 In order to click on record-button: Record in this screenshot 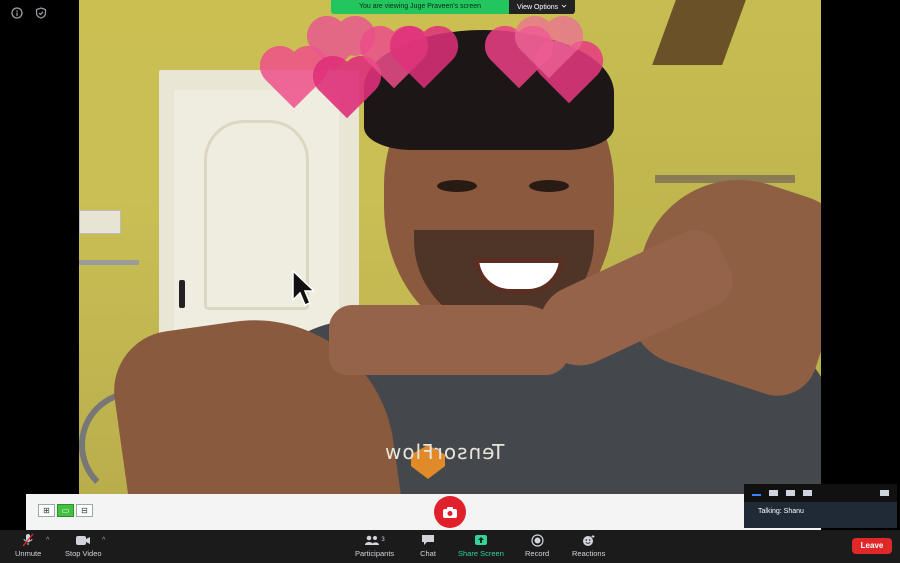, I will do `click(537, 545)`.